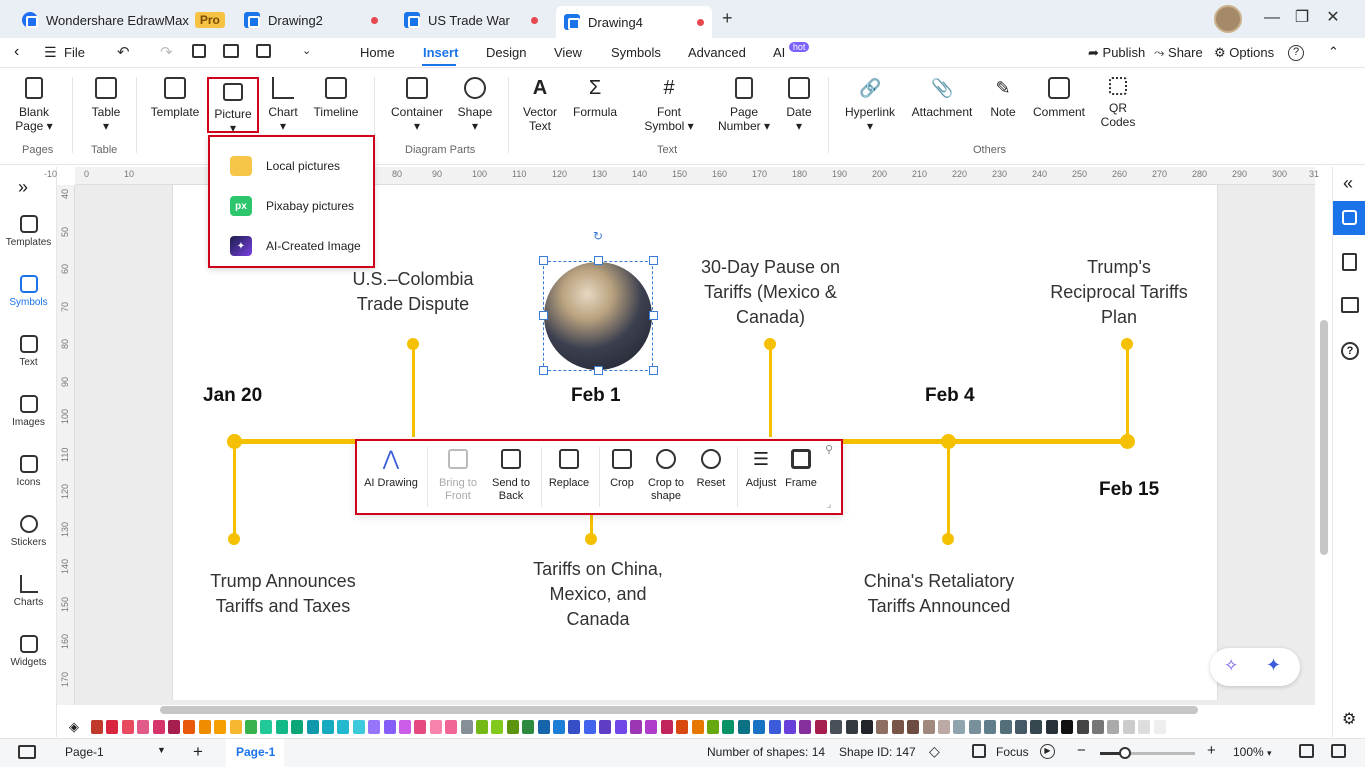 This screenshot has height=767, width=1365. What do you see at coordinates (598, 316) in the screenshot?
I see `portrait-image` at bounding box center [598, 316].